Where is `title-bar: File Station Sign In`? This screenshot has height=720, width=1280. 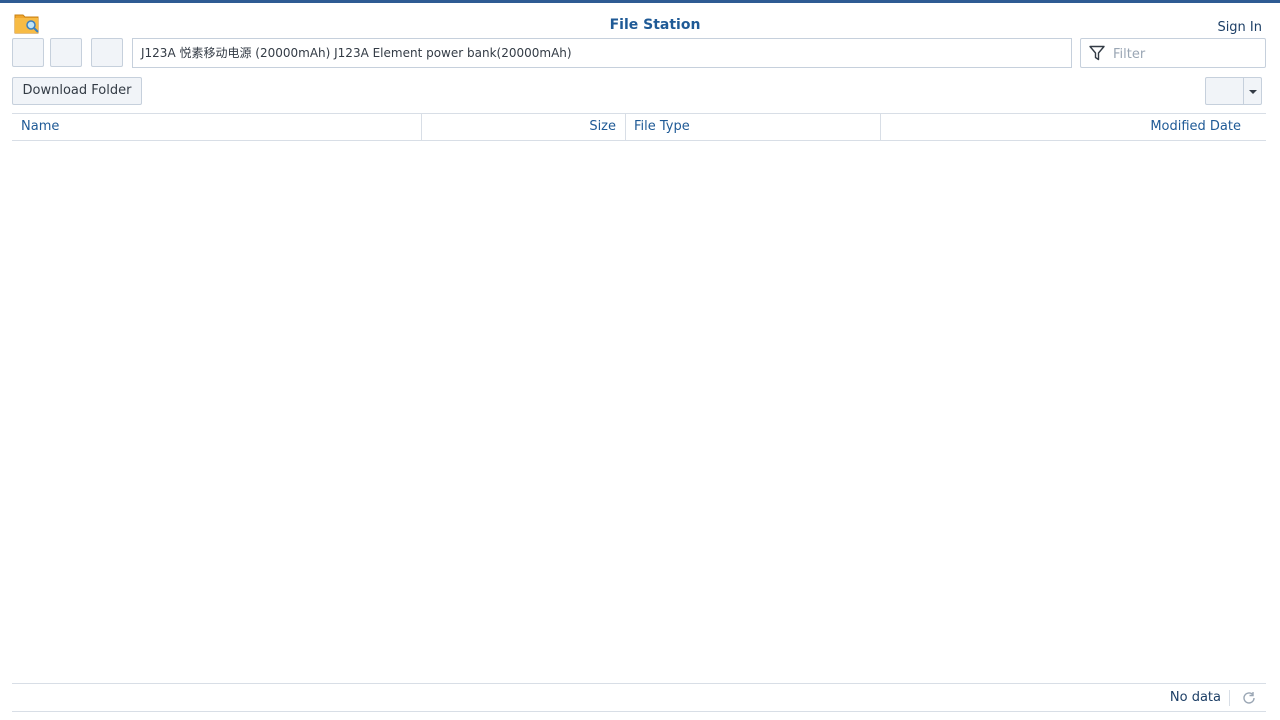
title-bar: File Station Sign In is located at coordinates (640, 20).